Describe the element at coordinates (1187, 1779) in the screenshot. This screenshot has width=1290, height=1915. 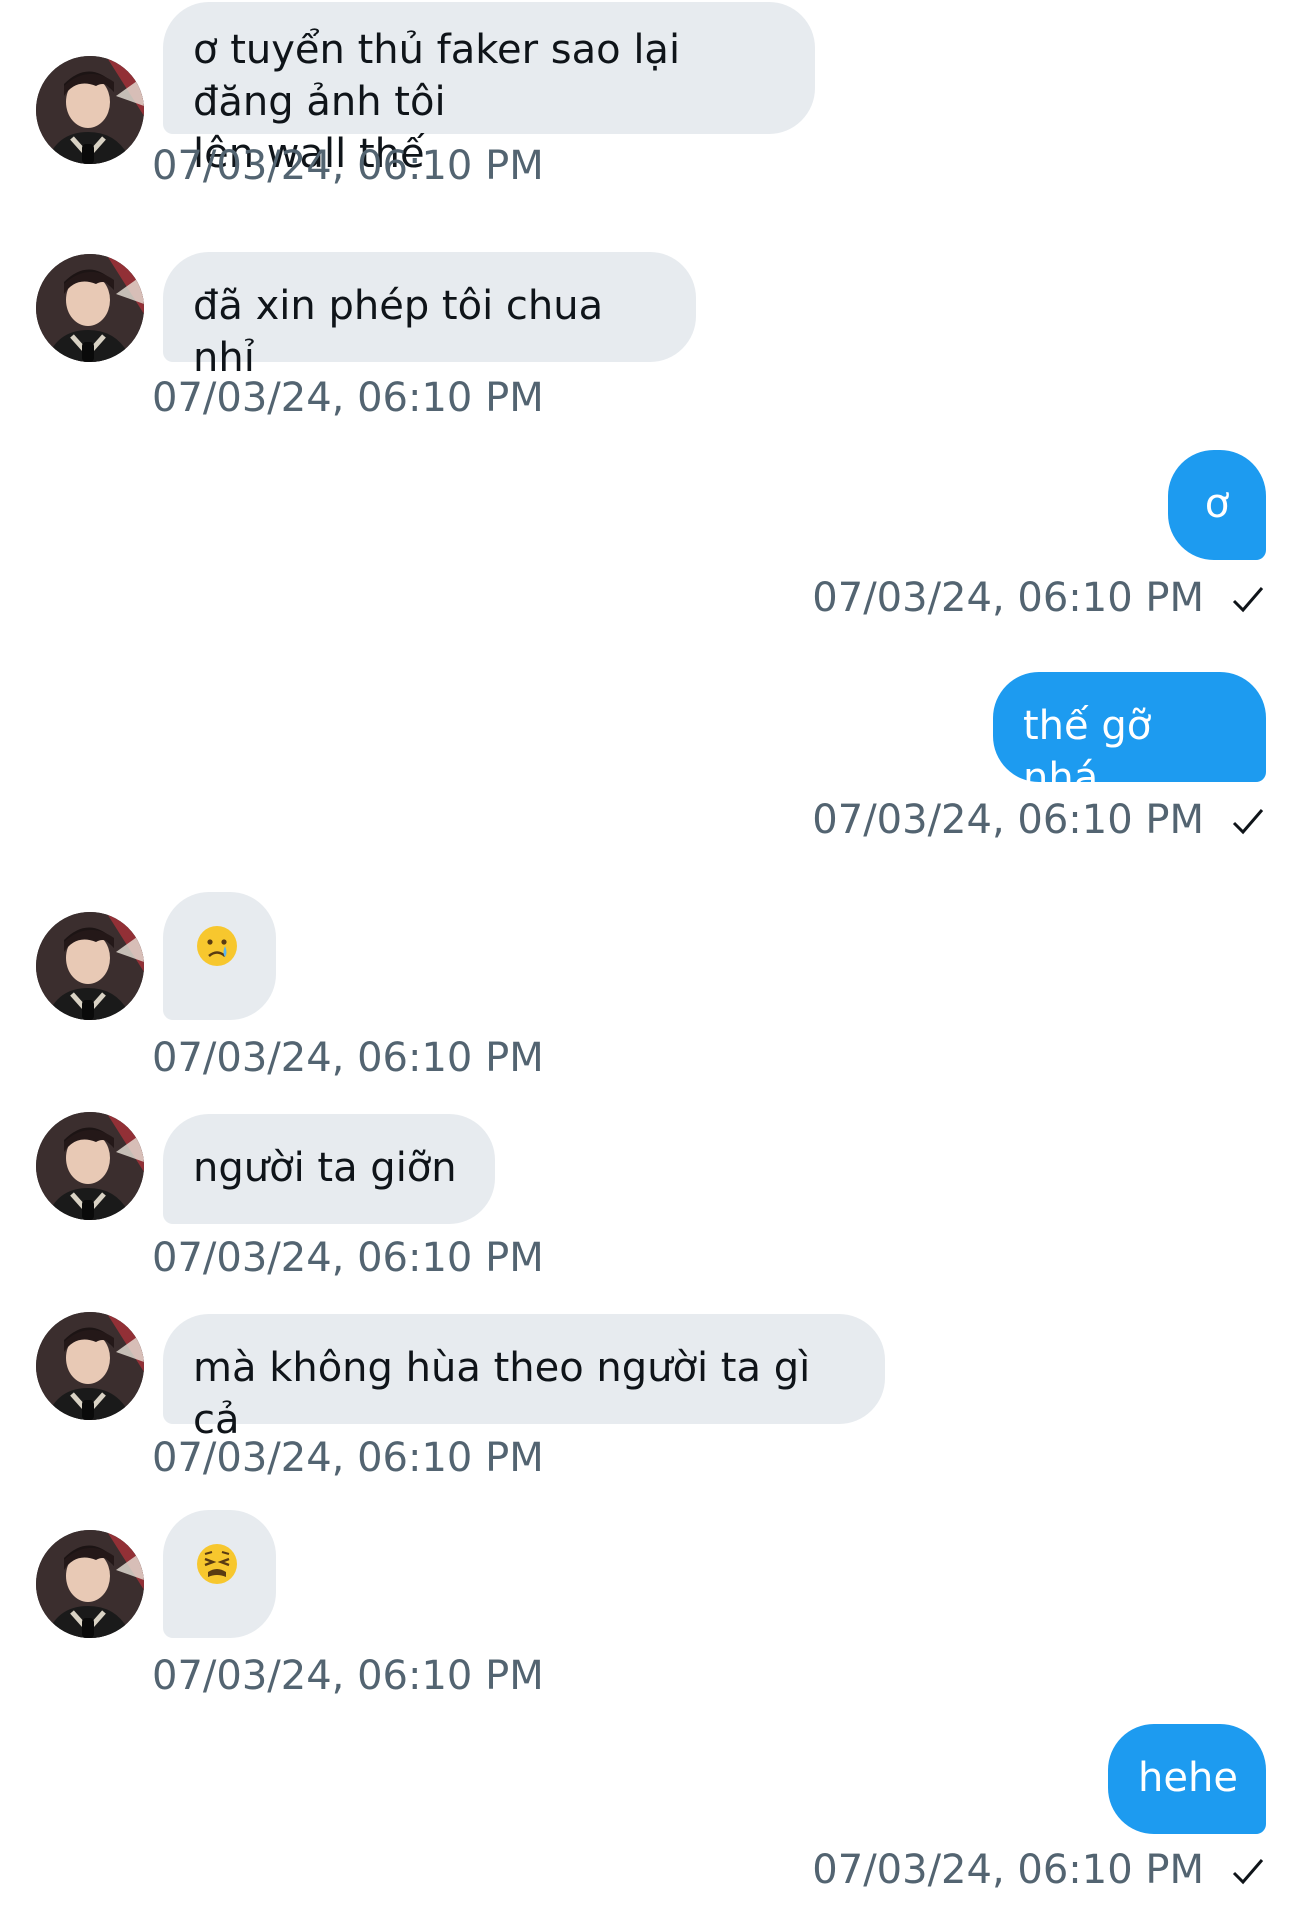
I see `message-bubble: hehe` at that location.